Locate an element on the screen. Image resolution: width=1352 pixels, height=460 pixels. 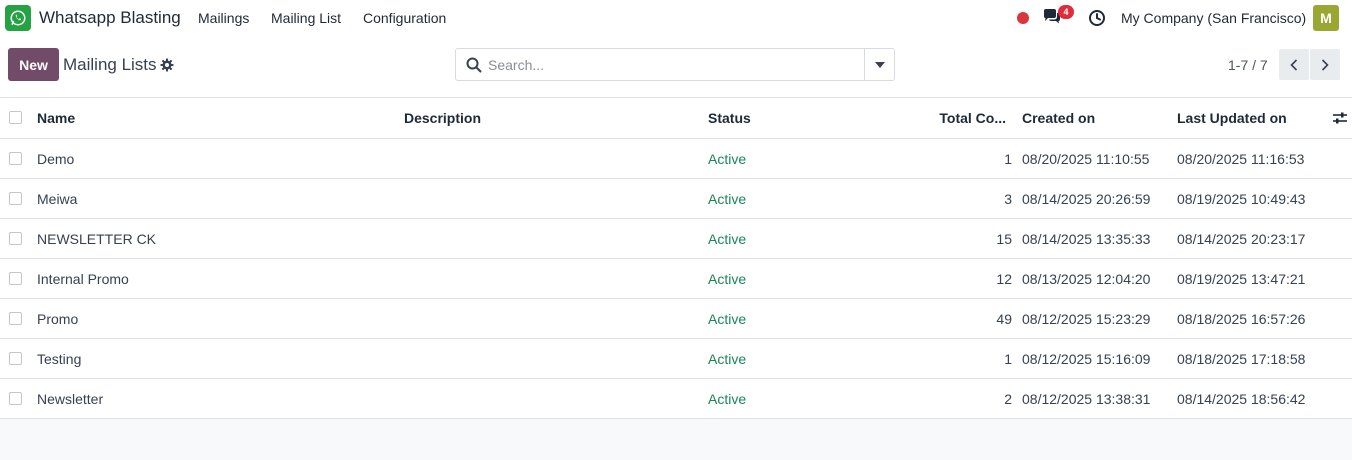
status-dot-icon is located at coordinates (1023, 18).